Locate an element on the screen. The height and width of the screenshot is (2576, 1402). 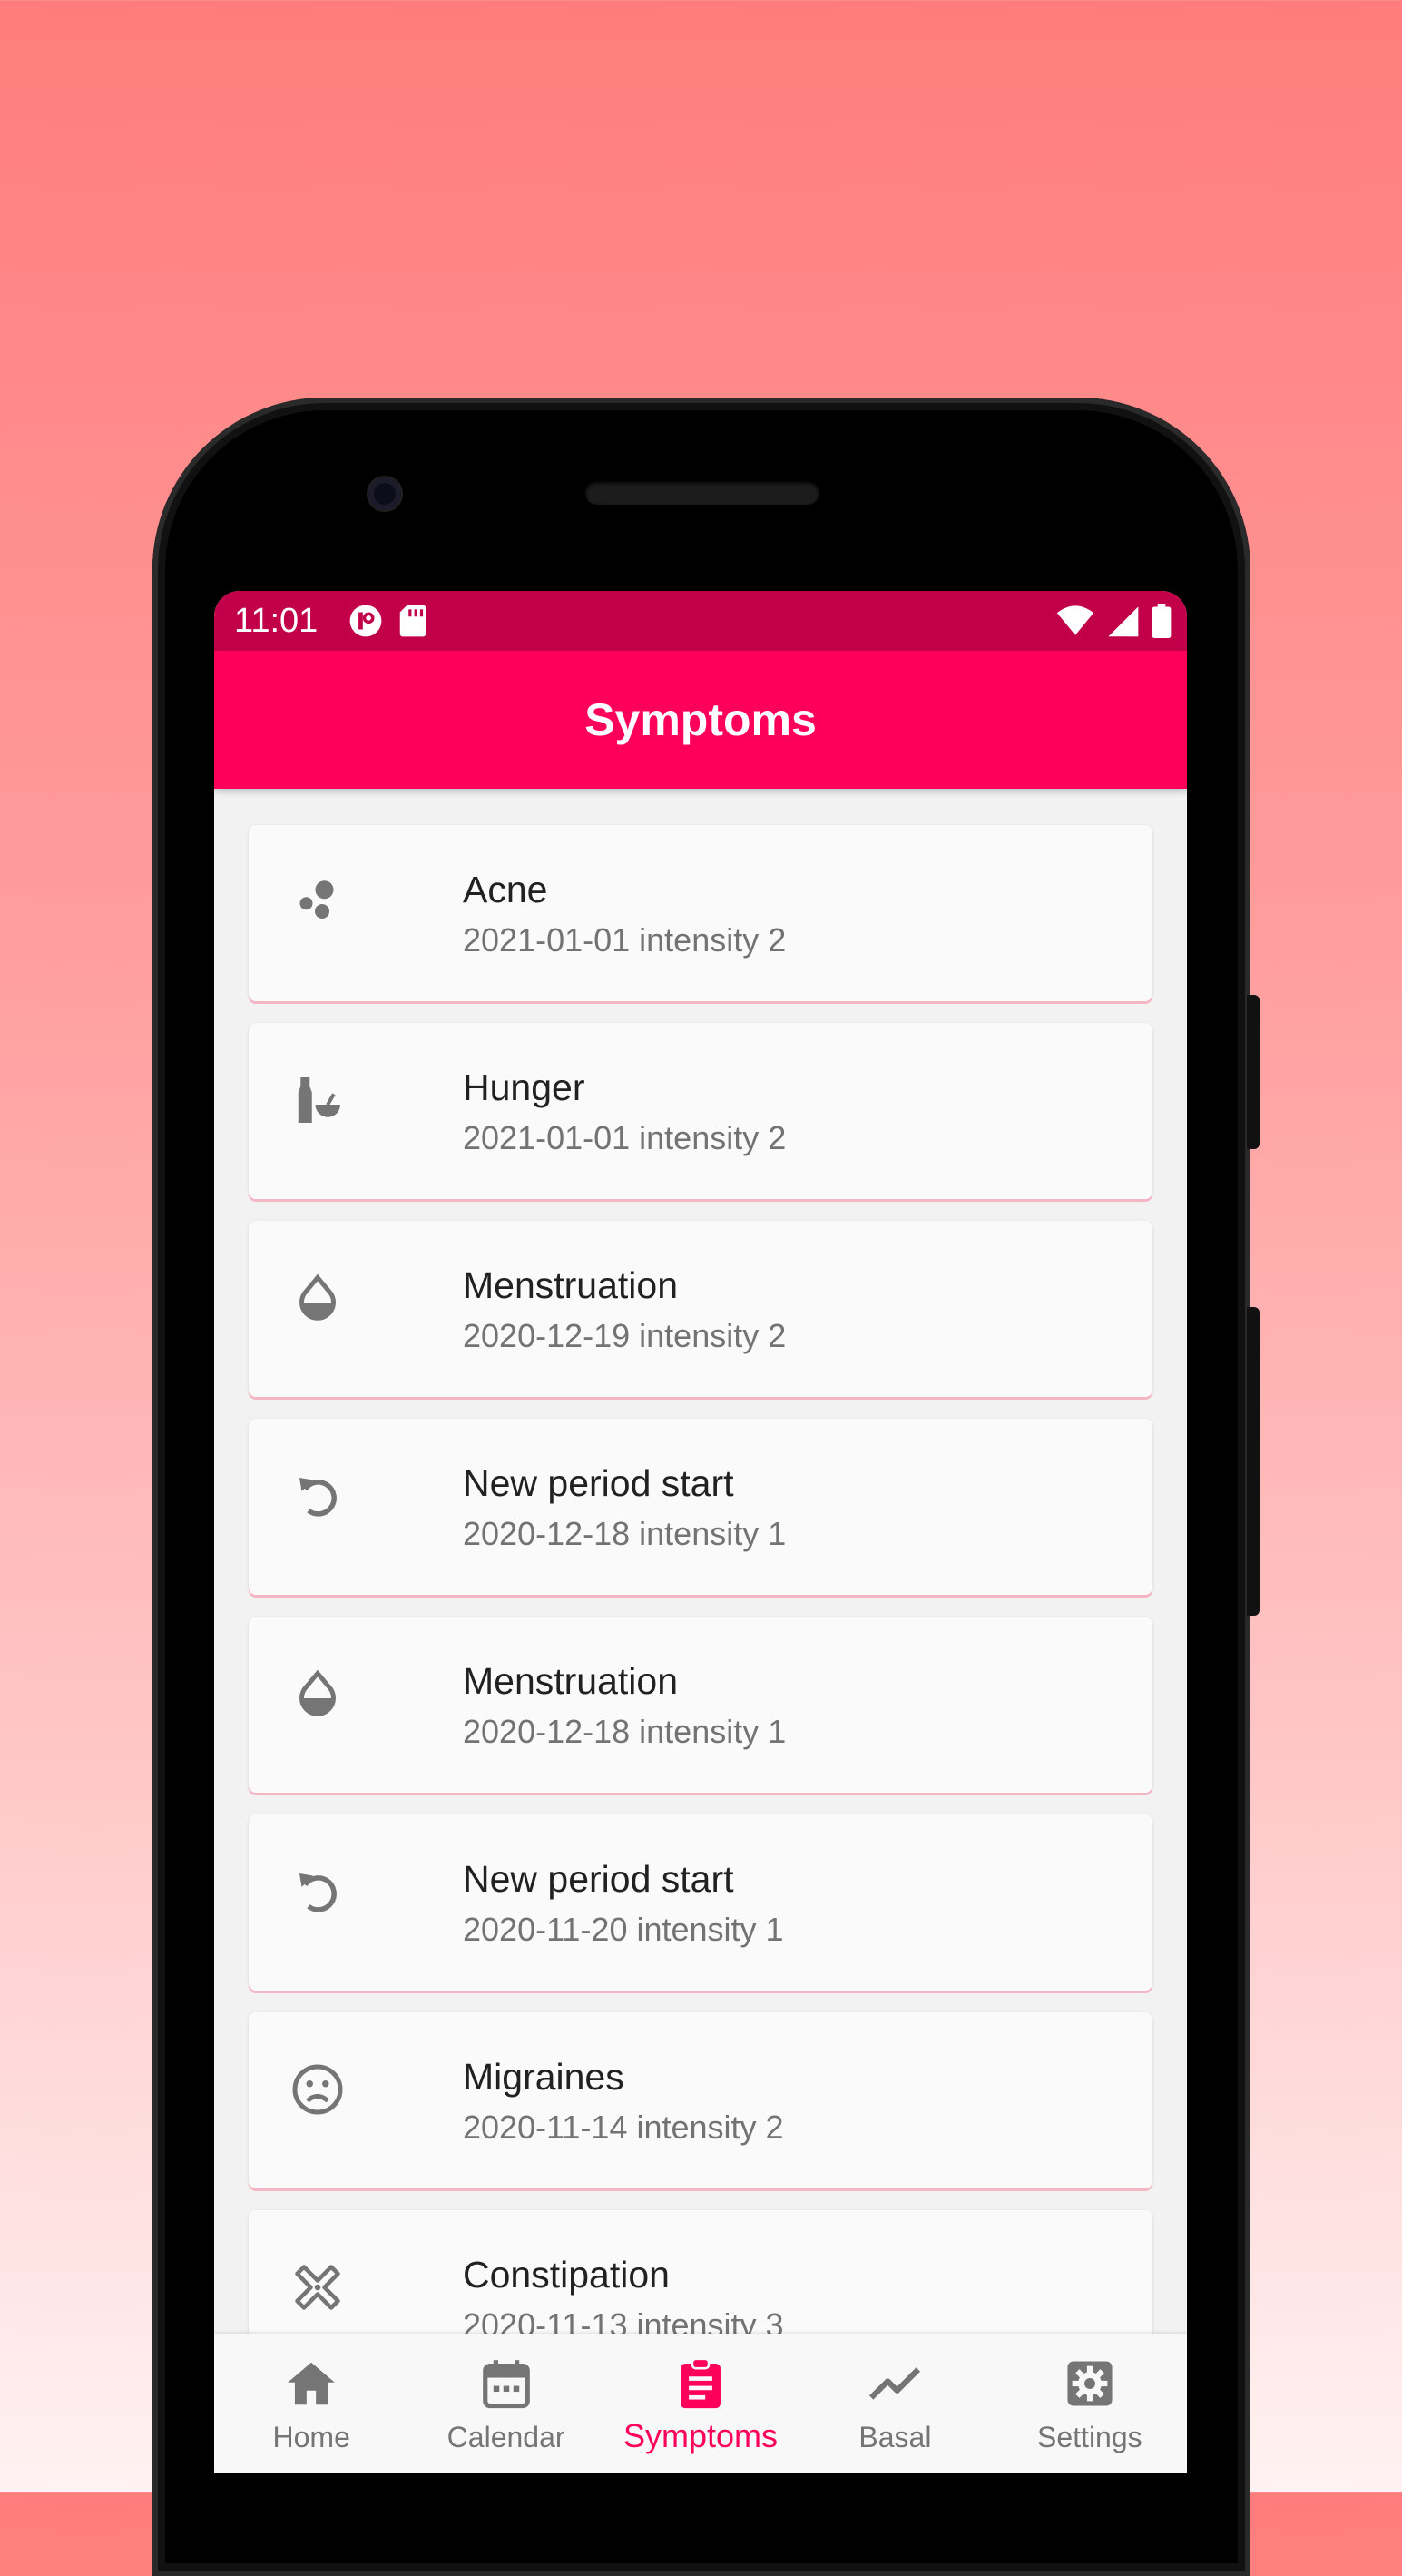
list-item: Menstruation 2020-12-19 intensity 2 is located at coordinates (701, 1309).